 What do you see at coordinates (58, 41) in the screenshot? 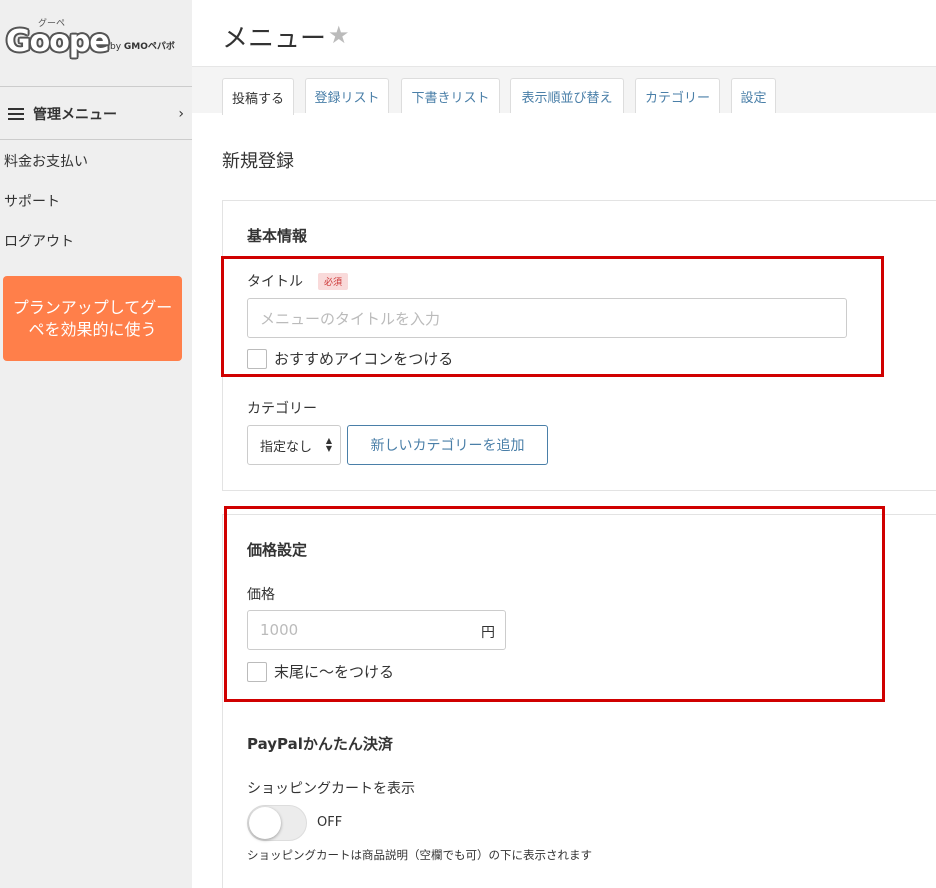
I see `logo-wordmark: Goope` at bounding box center [58, 41].